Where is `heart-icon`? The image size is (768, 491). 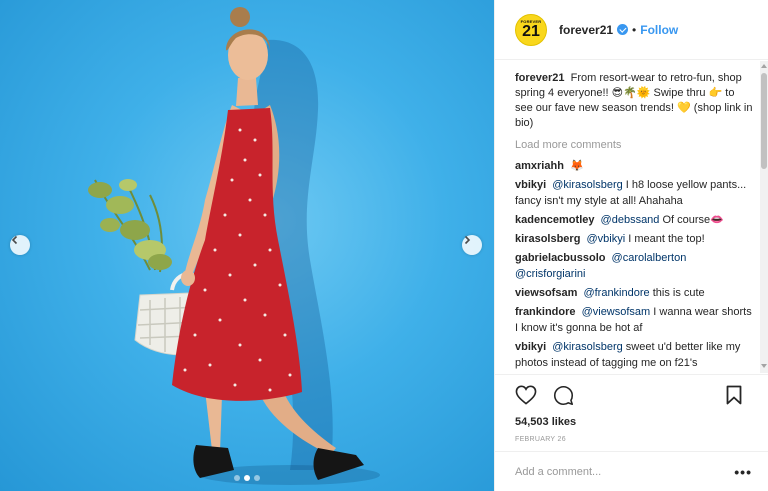 heart-icon is located at coordinates (526, 395).